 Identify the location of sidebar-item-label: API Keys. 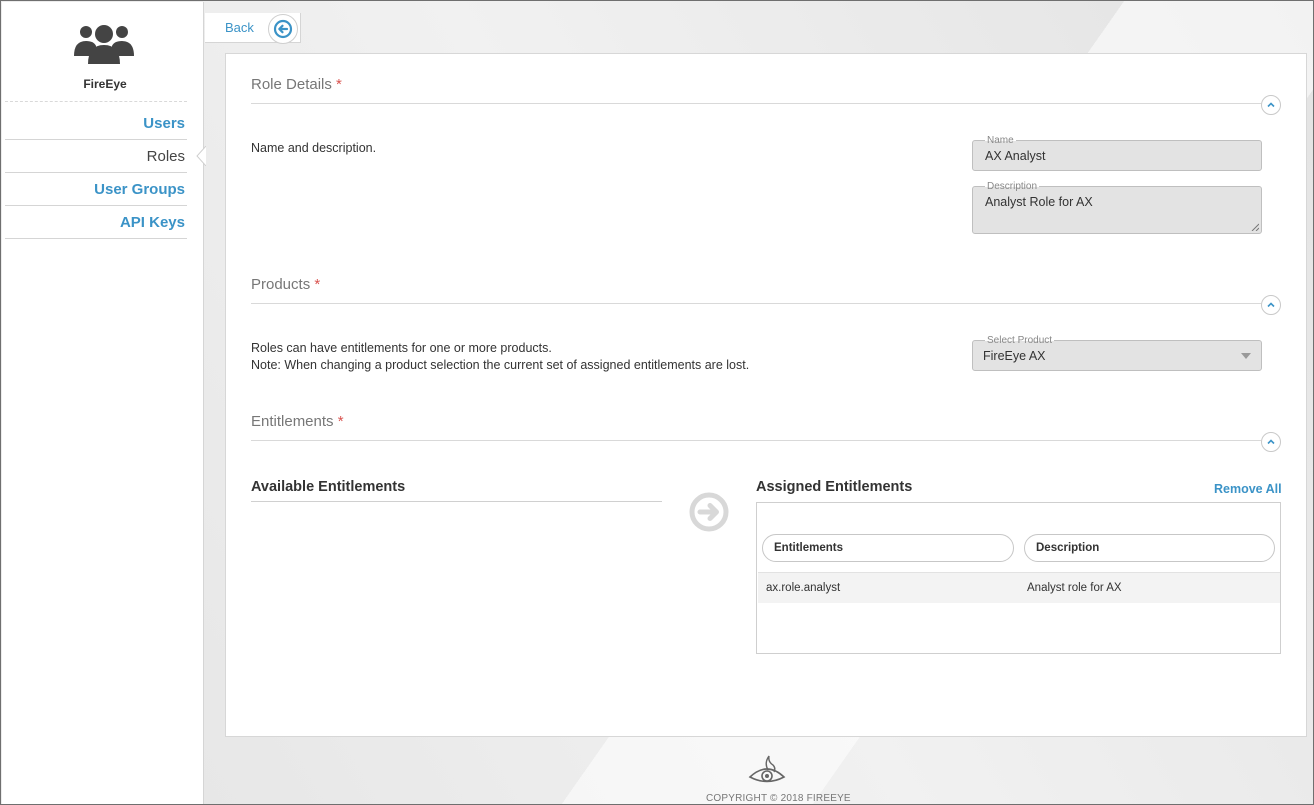
(152, 222).